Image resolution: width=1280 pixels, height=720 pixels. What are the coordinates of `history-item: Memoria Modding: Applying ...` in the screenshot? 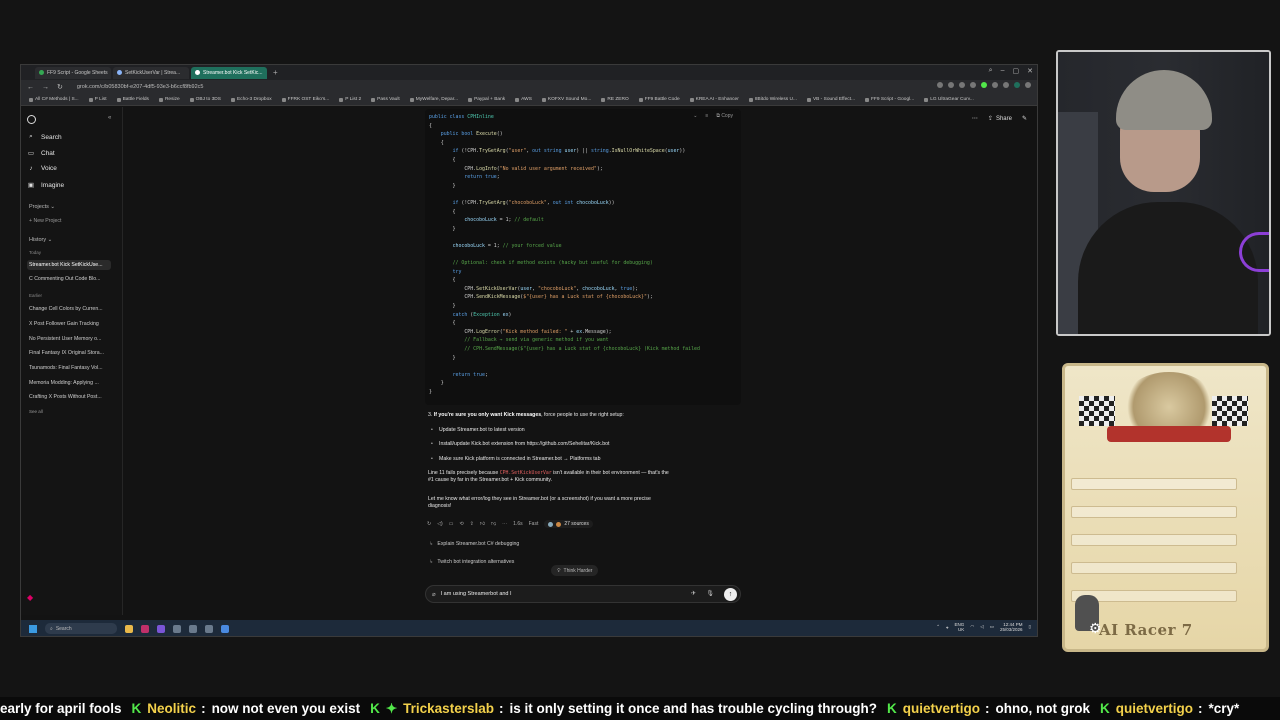 It's located at (71, 383).